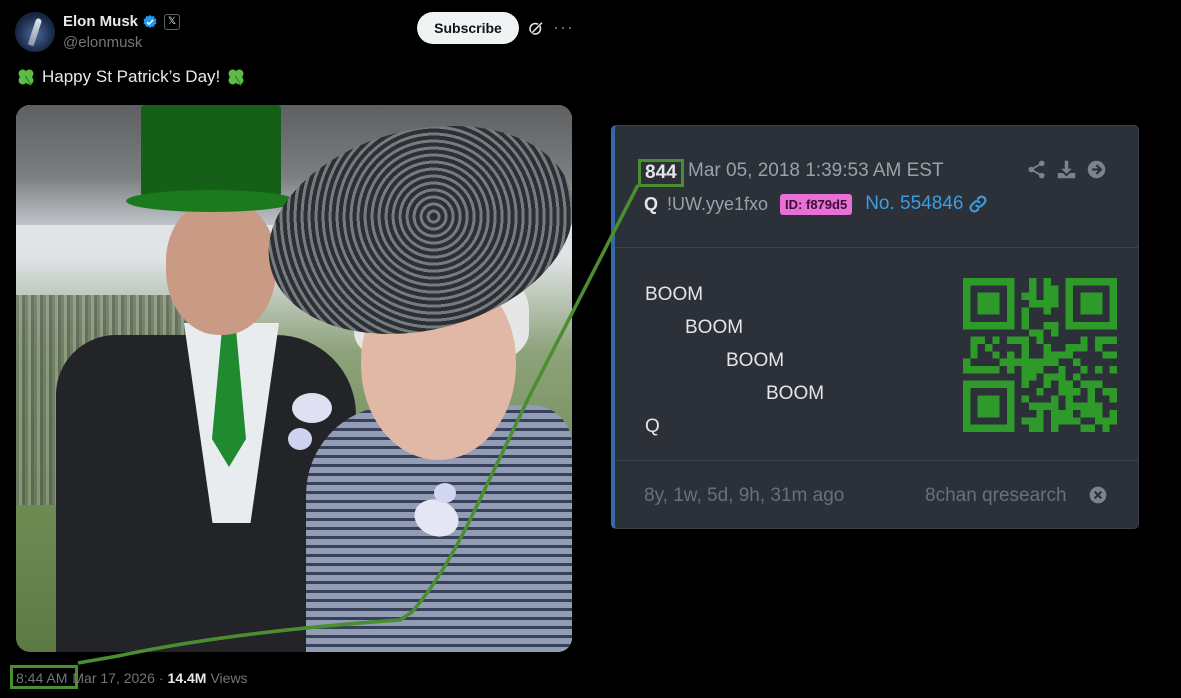 The height and width of the screenshot is (698, 1181). I want to click on post-number: 844, so click(661, 173).